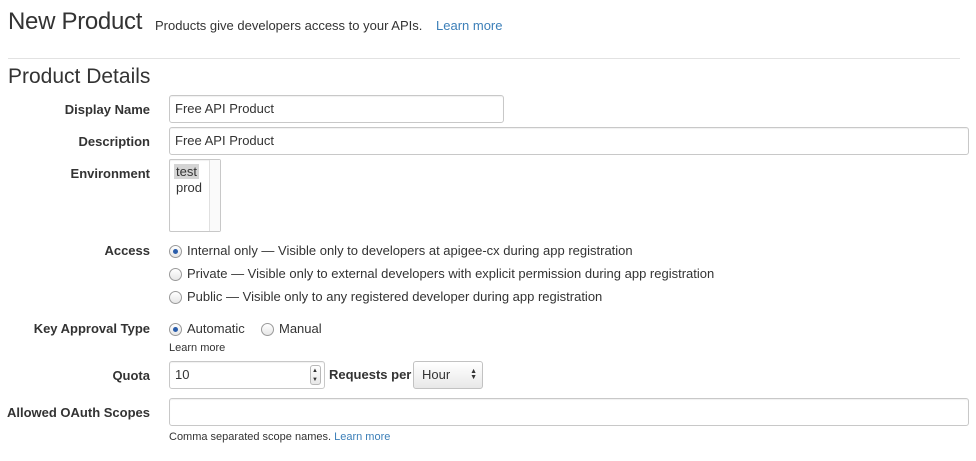  I want to click on oauth-scopes-help-text: Comma separated scope names., so click(250, 437).